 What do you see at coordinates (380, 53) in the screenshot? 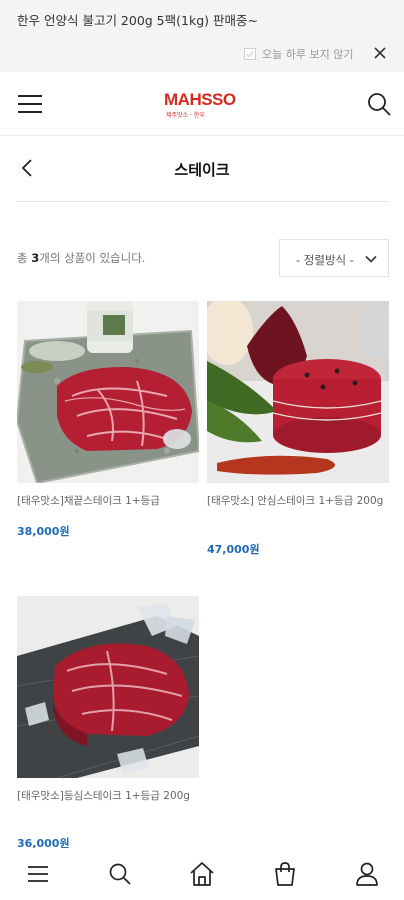
I see `close-icon` at bounding box center [380, 53].